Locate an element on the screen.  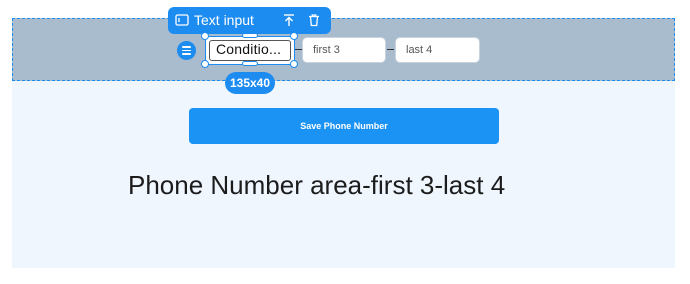
resize-handle-bottom-right is located at coordinates (294, 64).